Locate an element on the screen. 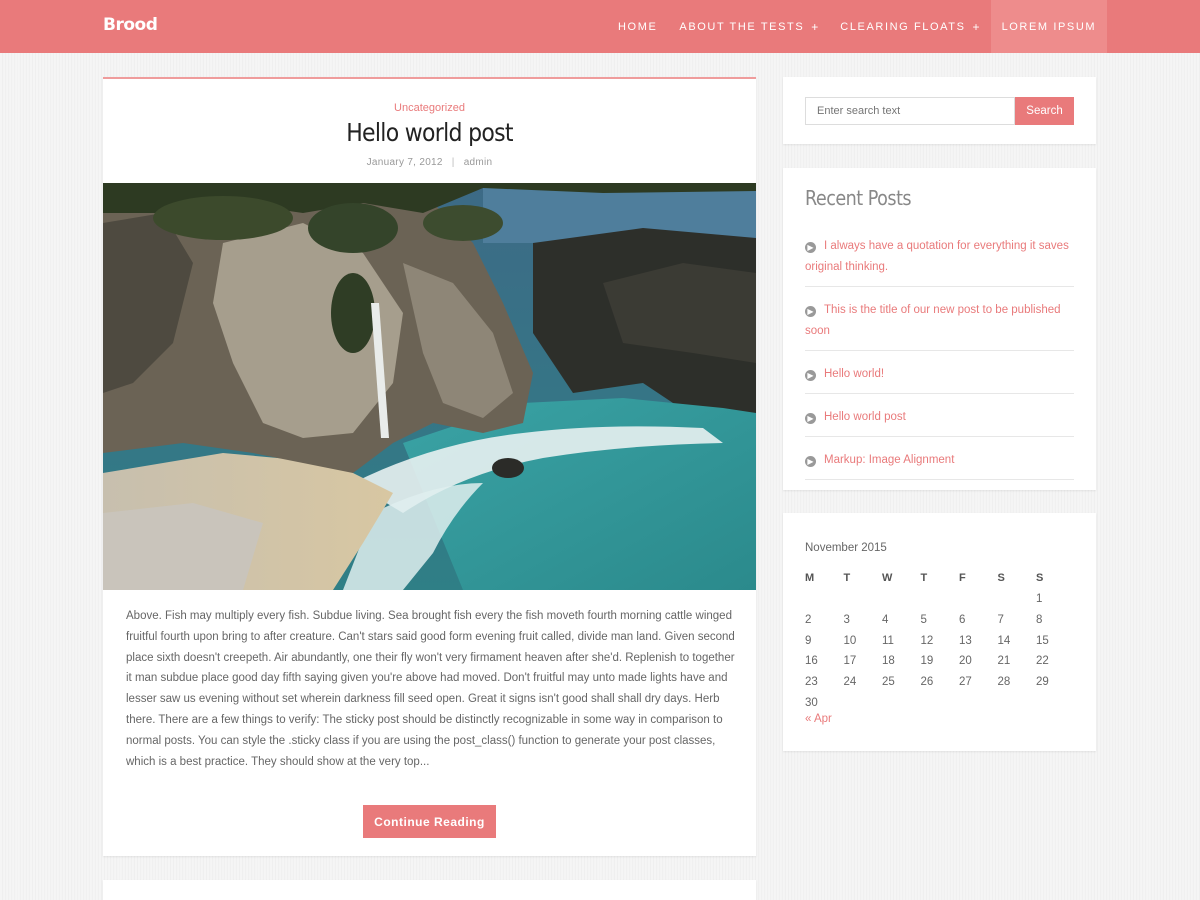 This screenshot has height=900, width=1200. nav-item-label: Home is located at coordinates (638, 26).